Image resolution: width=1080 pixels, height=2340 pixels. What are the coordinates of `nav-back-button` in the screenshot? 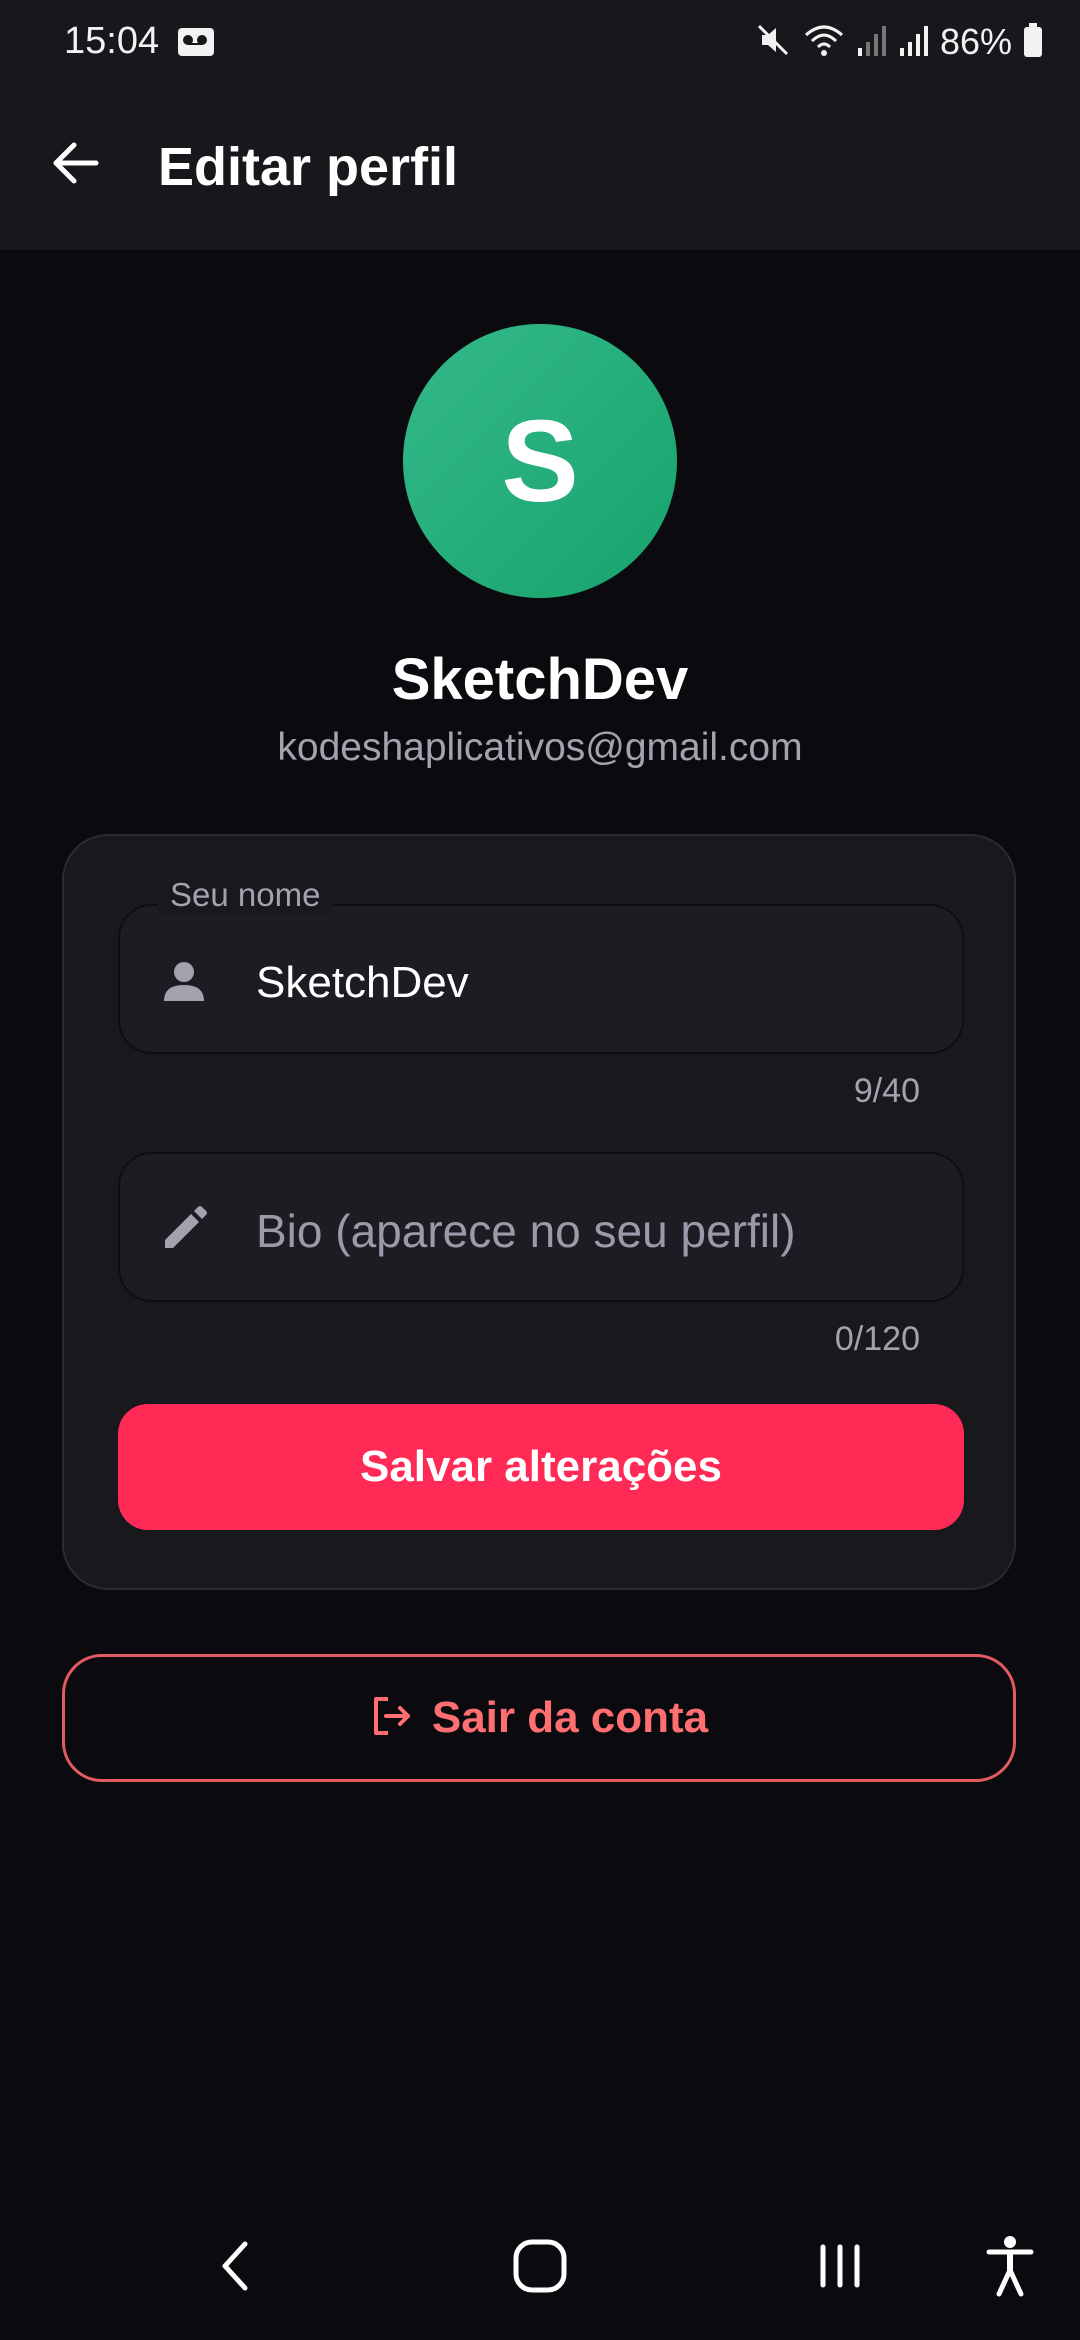 It's located at (235, 2266).